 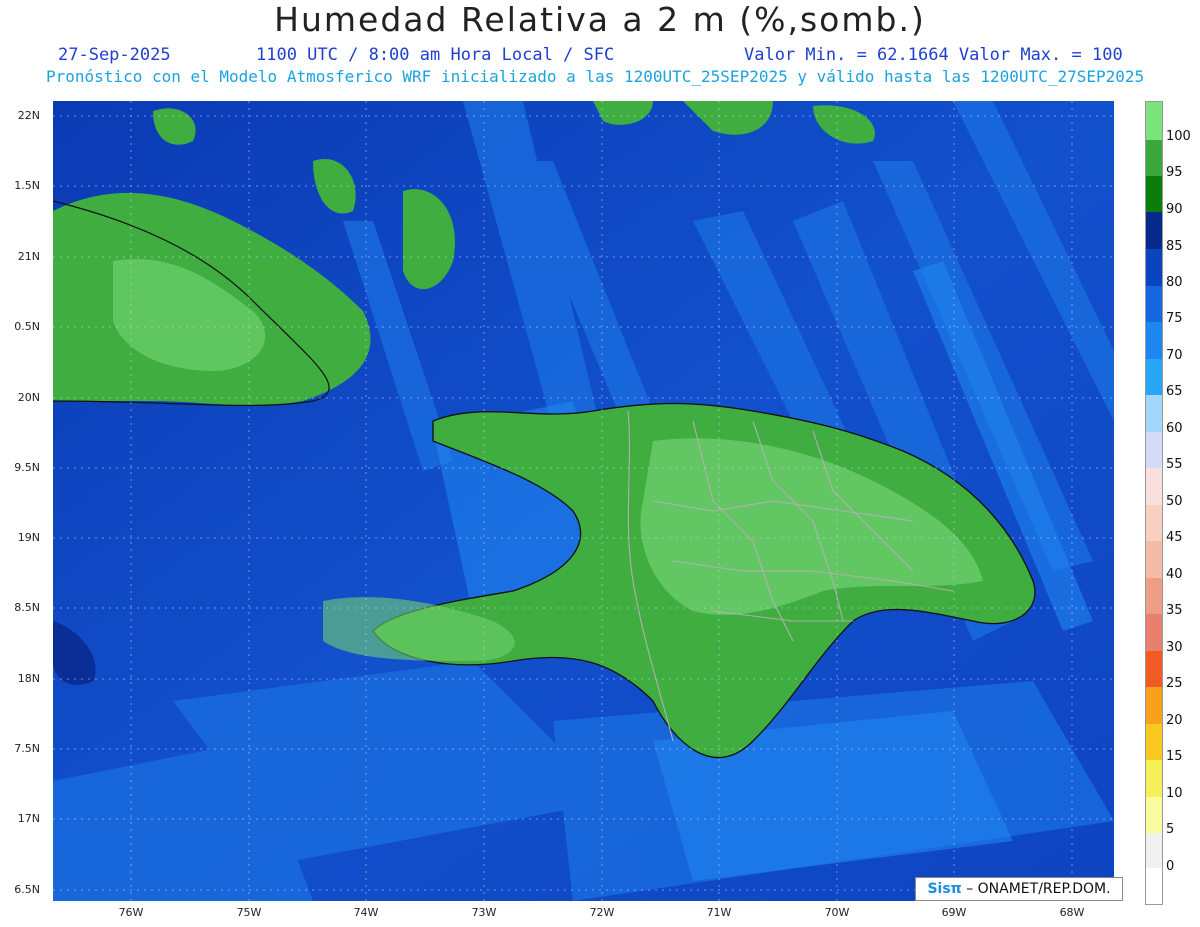 What do you see at coordinates (1174, 391) in the screenshot?
I see `colorbar-label-65: 65` at bounding box center [1174, 391].